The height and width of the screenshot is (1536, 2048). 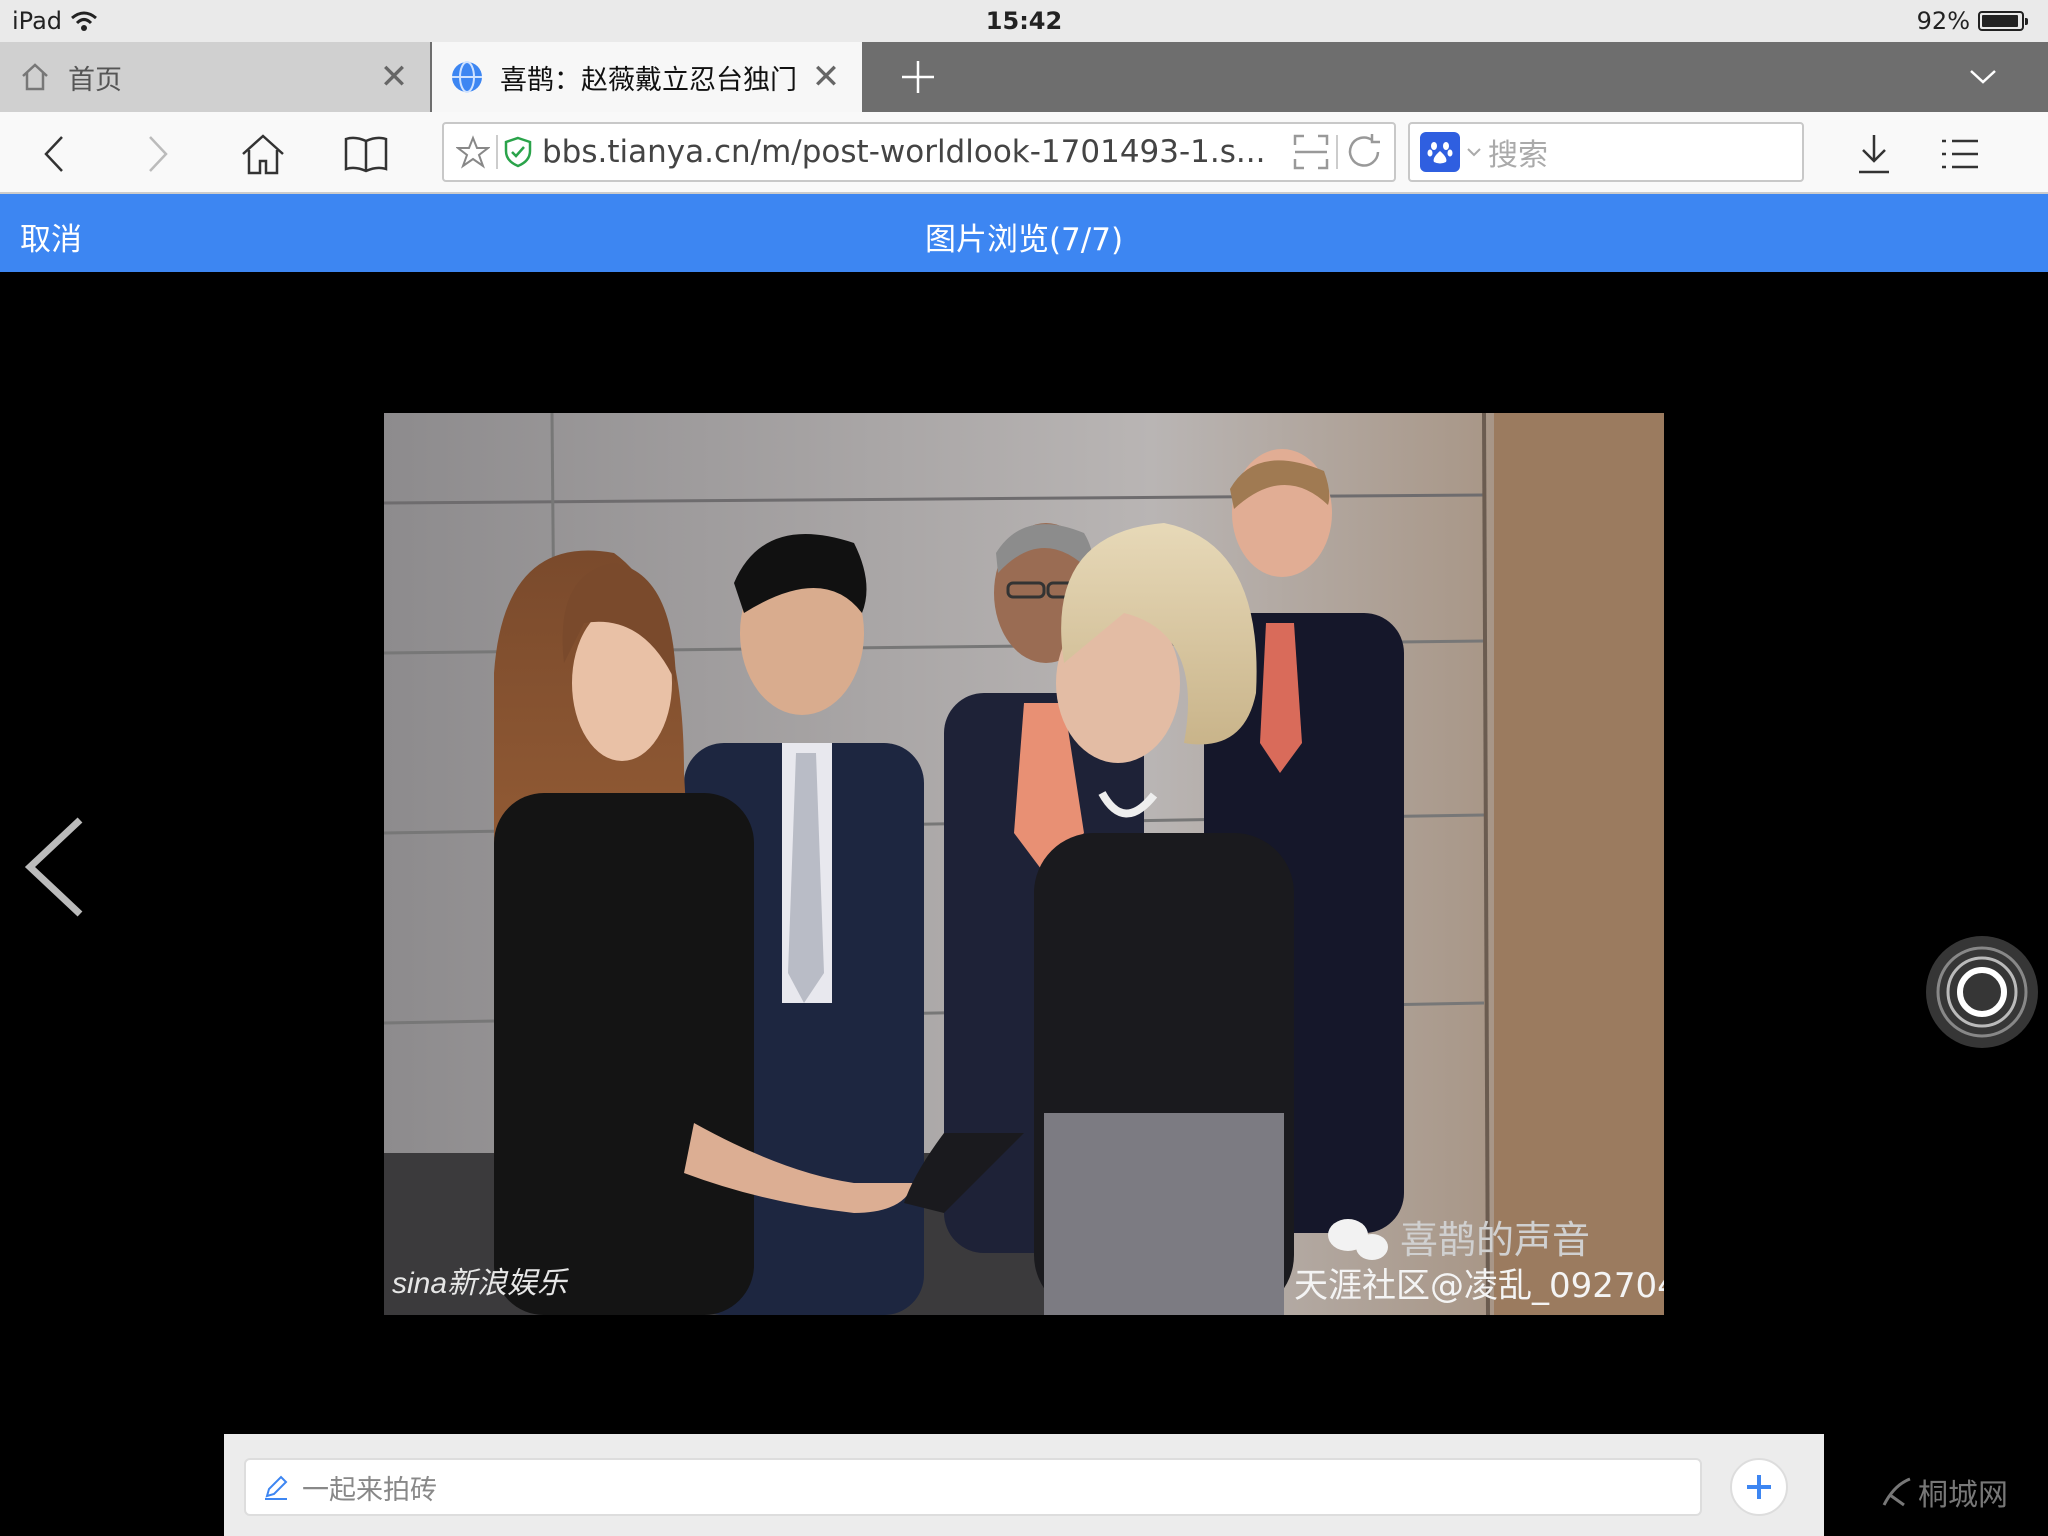 I want to click on site-logo-icon, so click(x=1896, y=1492).